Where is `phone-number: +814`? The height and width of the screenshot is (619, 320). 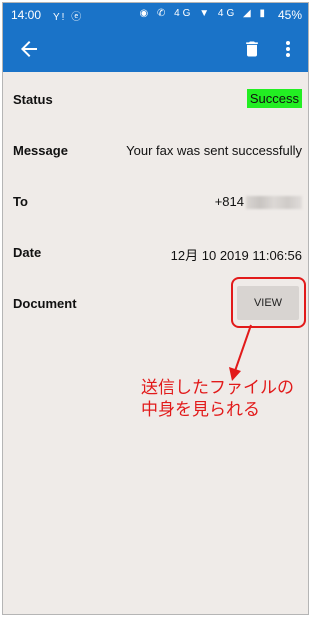 phone-number: +814 is located at coordinates (229, 201).